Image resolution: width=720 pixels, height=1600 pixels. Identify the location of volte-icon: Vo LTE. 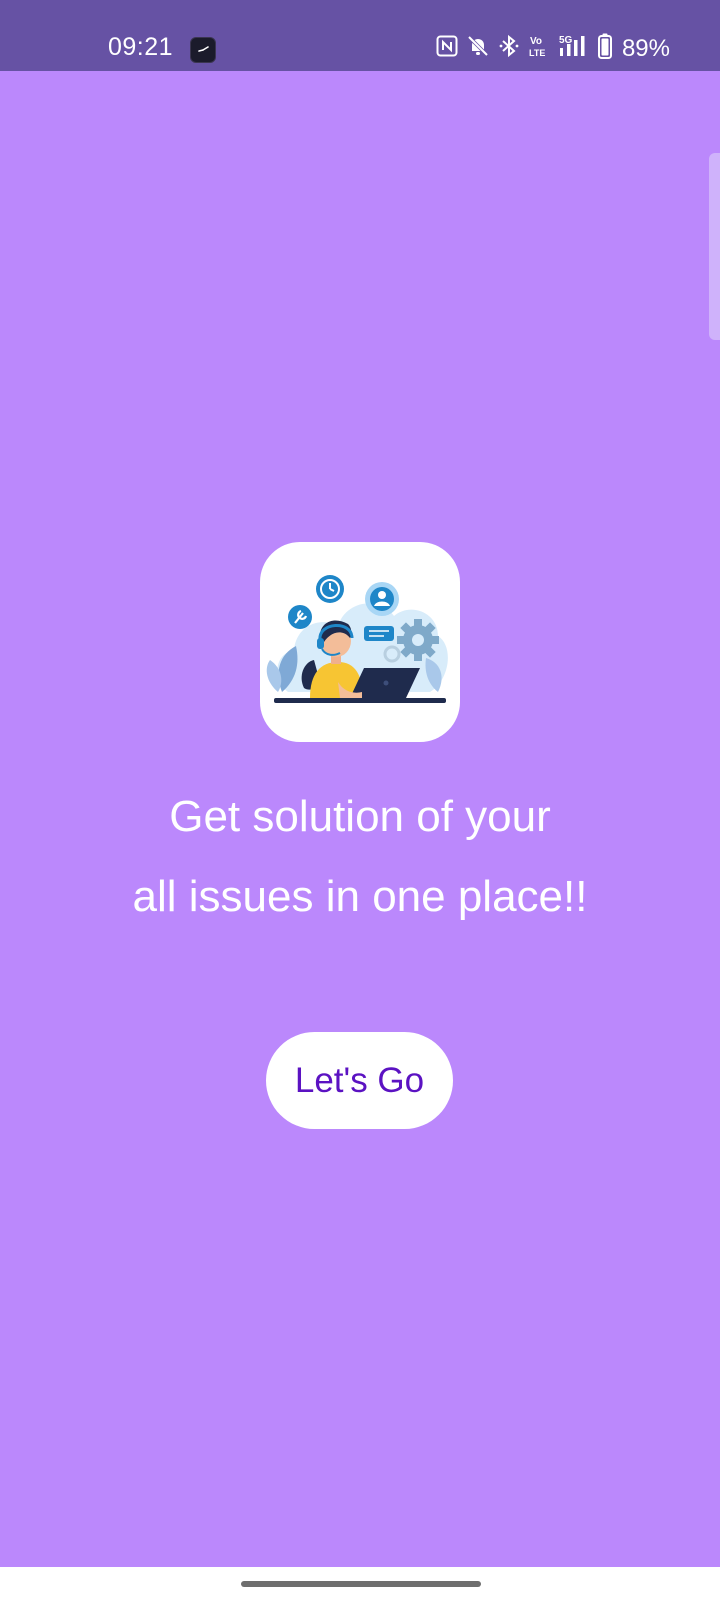
(538, 48).